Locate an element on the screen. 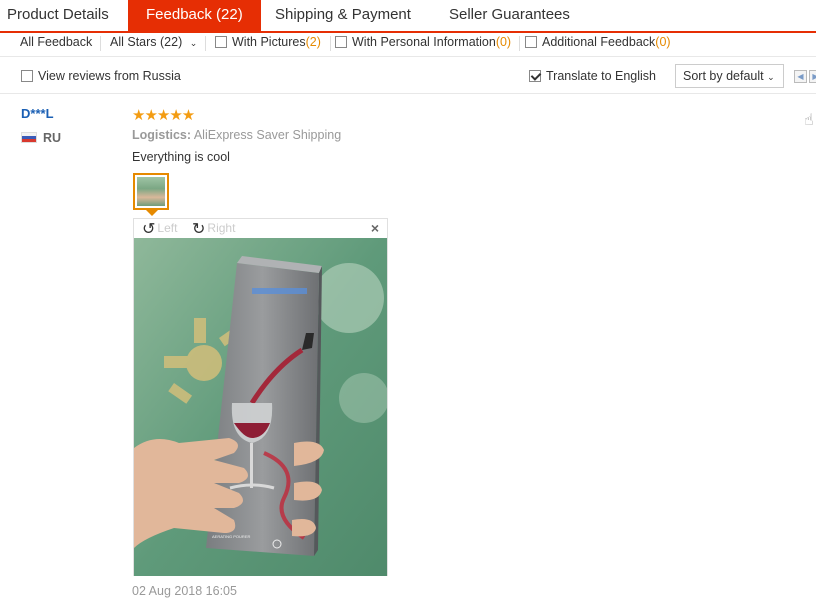 The height and width of the screenshot is (605, 816). all-feedback-label: All Feedback is located at coordinates (56, 42).